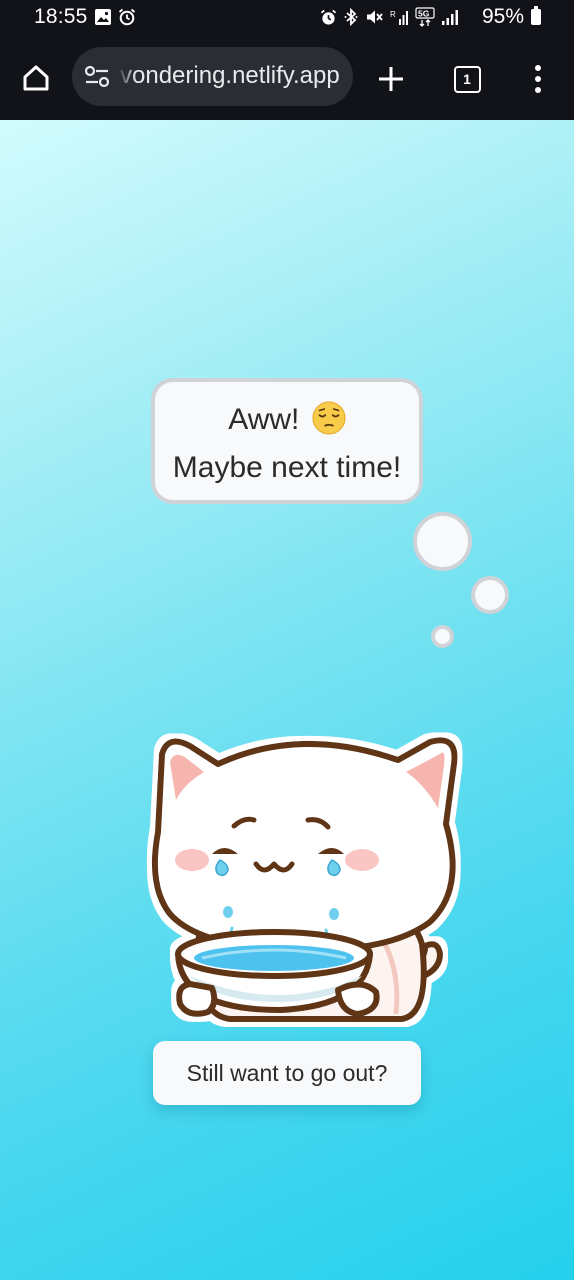 The height and width of the screenshot is (1280, 574). I want to click on status-notification-icons, so click(115, 17).